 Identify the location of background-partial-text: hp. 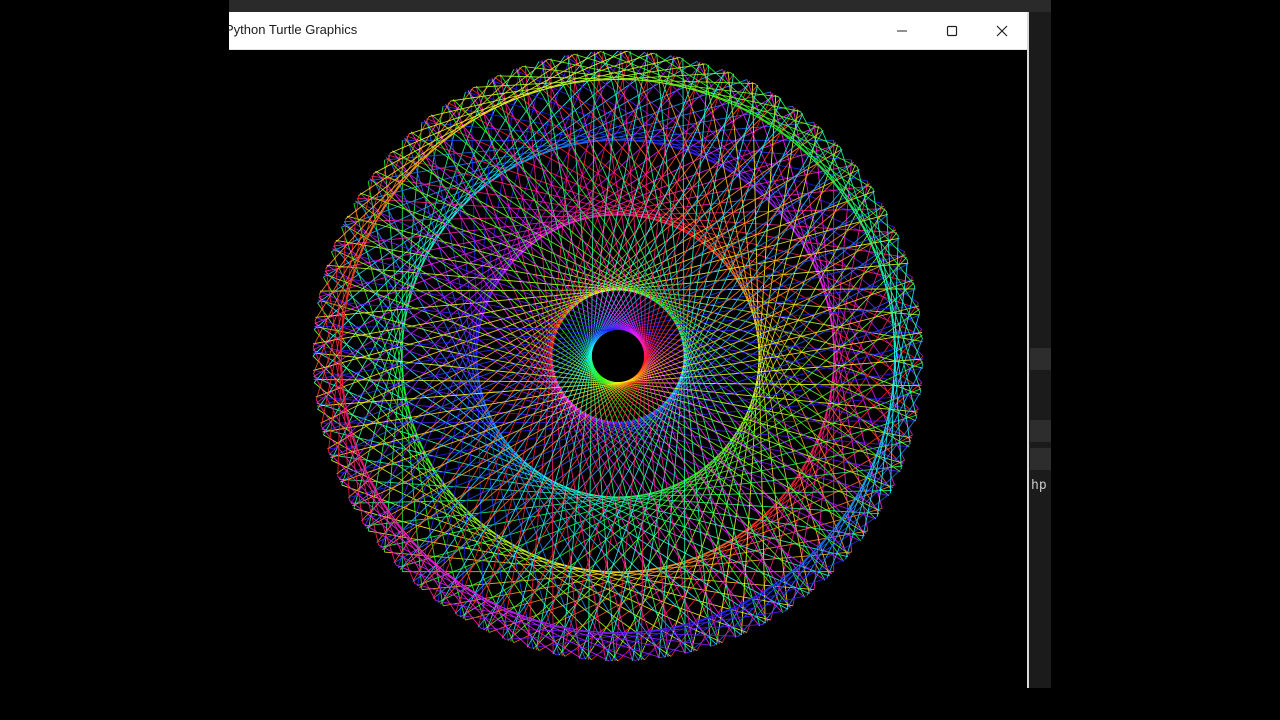
(1039, 485).